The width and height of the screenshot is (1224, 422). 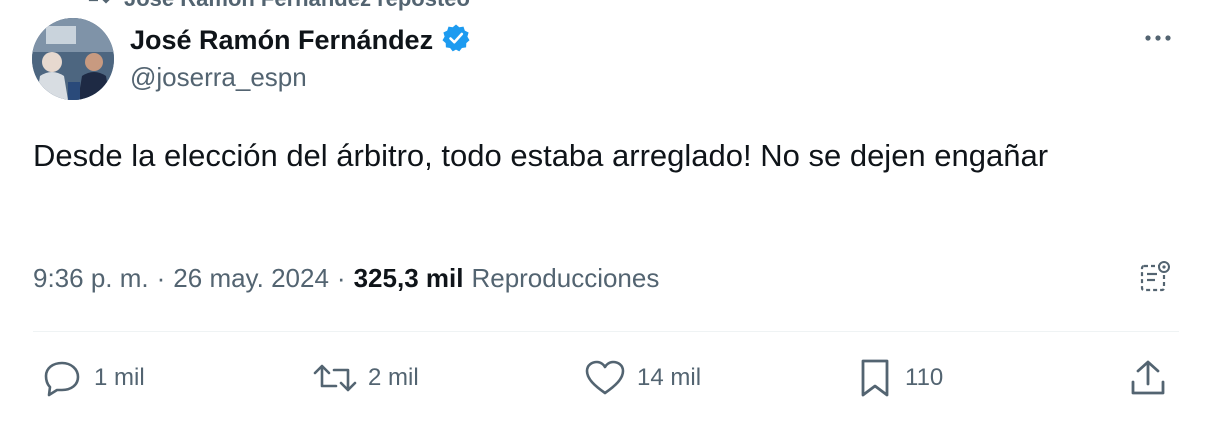 I want to click on heart-icon, so click(x=605, y=378).